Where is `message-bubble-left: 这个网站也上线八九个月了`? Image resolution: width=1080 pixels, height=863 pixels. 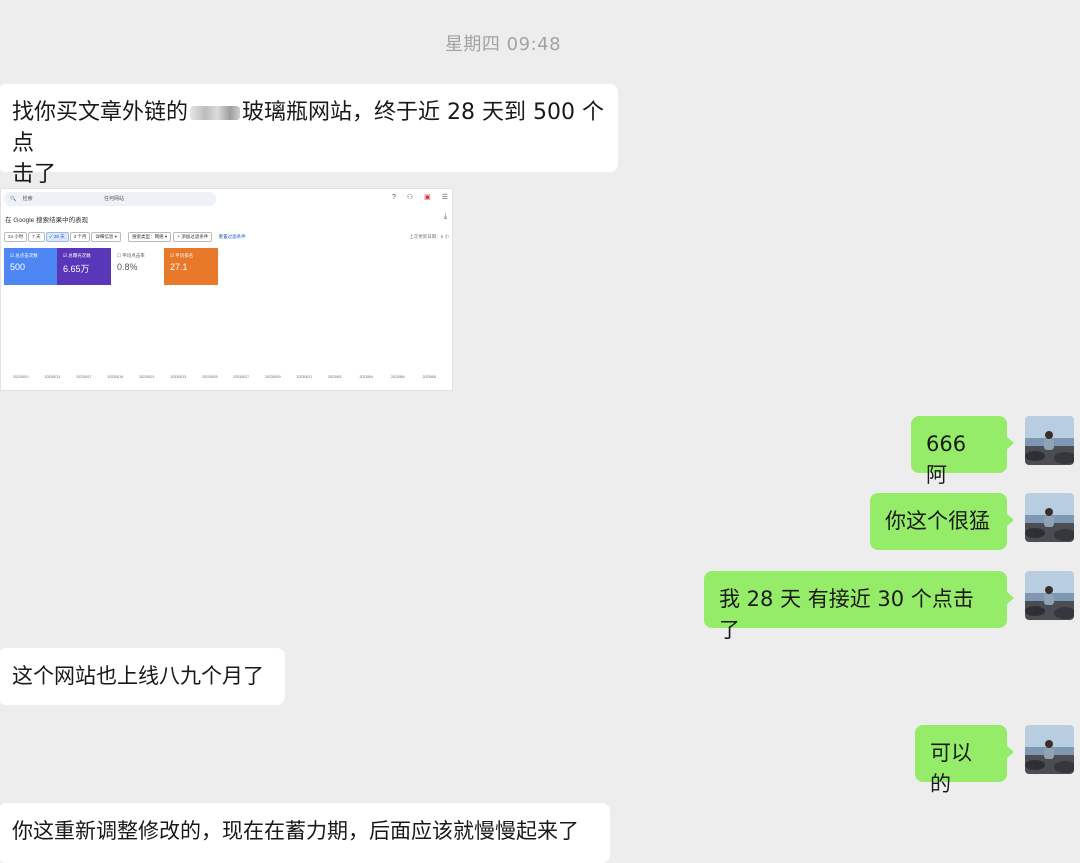
message-bubble-left: 这个网站也上线八九个月了 is located at coordinates (142, 676).